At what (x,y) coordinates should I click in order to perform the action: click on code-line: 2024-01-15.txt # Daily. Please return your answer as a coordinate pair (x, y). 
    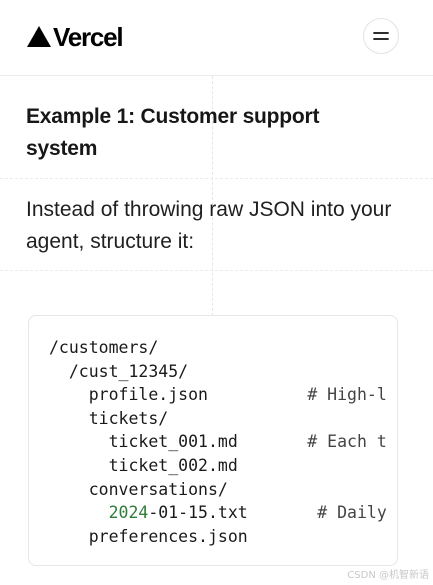
    Looking at the image, I should click on (218, 513).